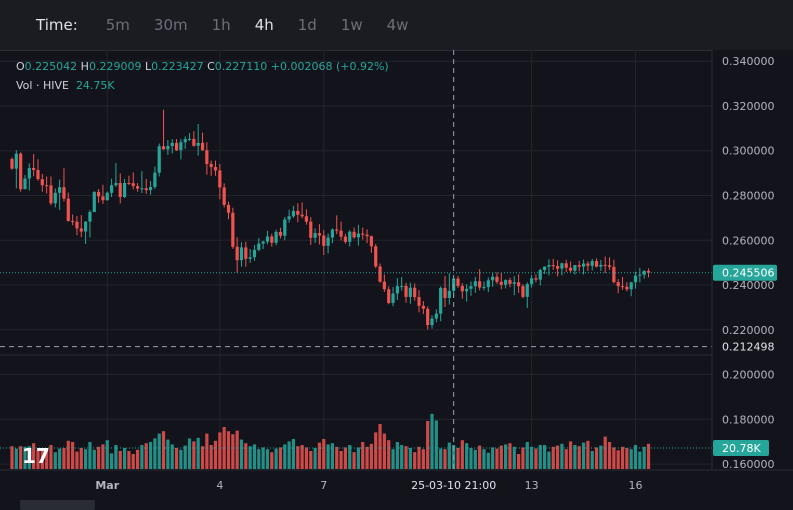  Describe the element at coordinates (396, 481) in the screenshot. I see `time-axis: Mar 4 7 13 16 25-03-10 21:00` at that location.